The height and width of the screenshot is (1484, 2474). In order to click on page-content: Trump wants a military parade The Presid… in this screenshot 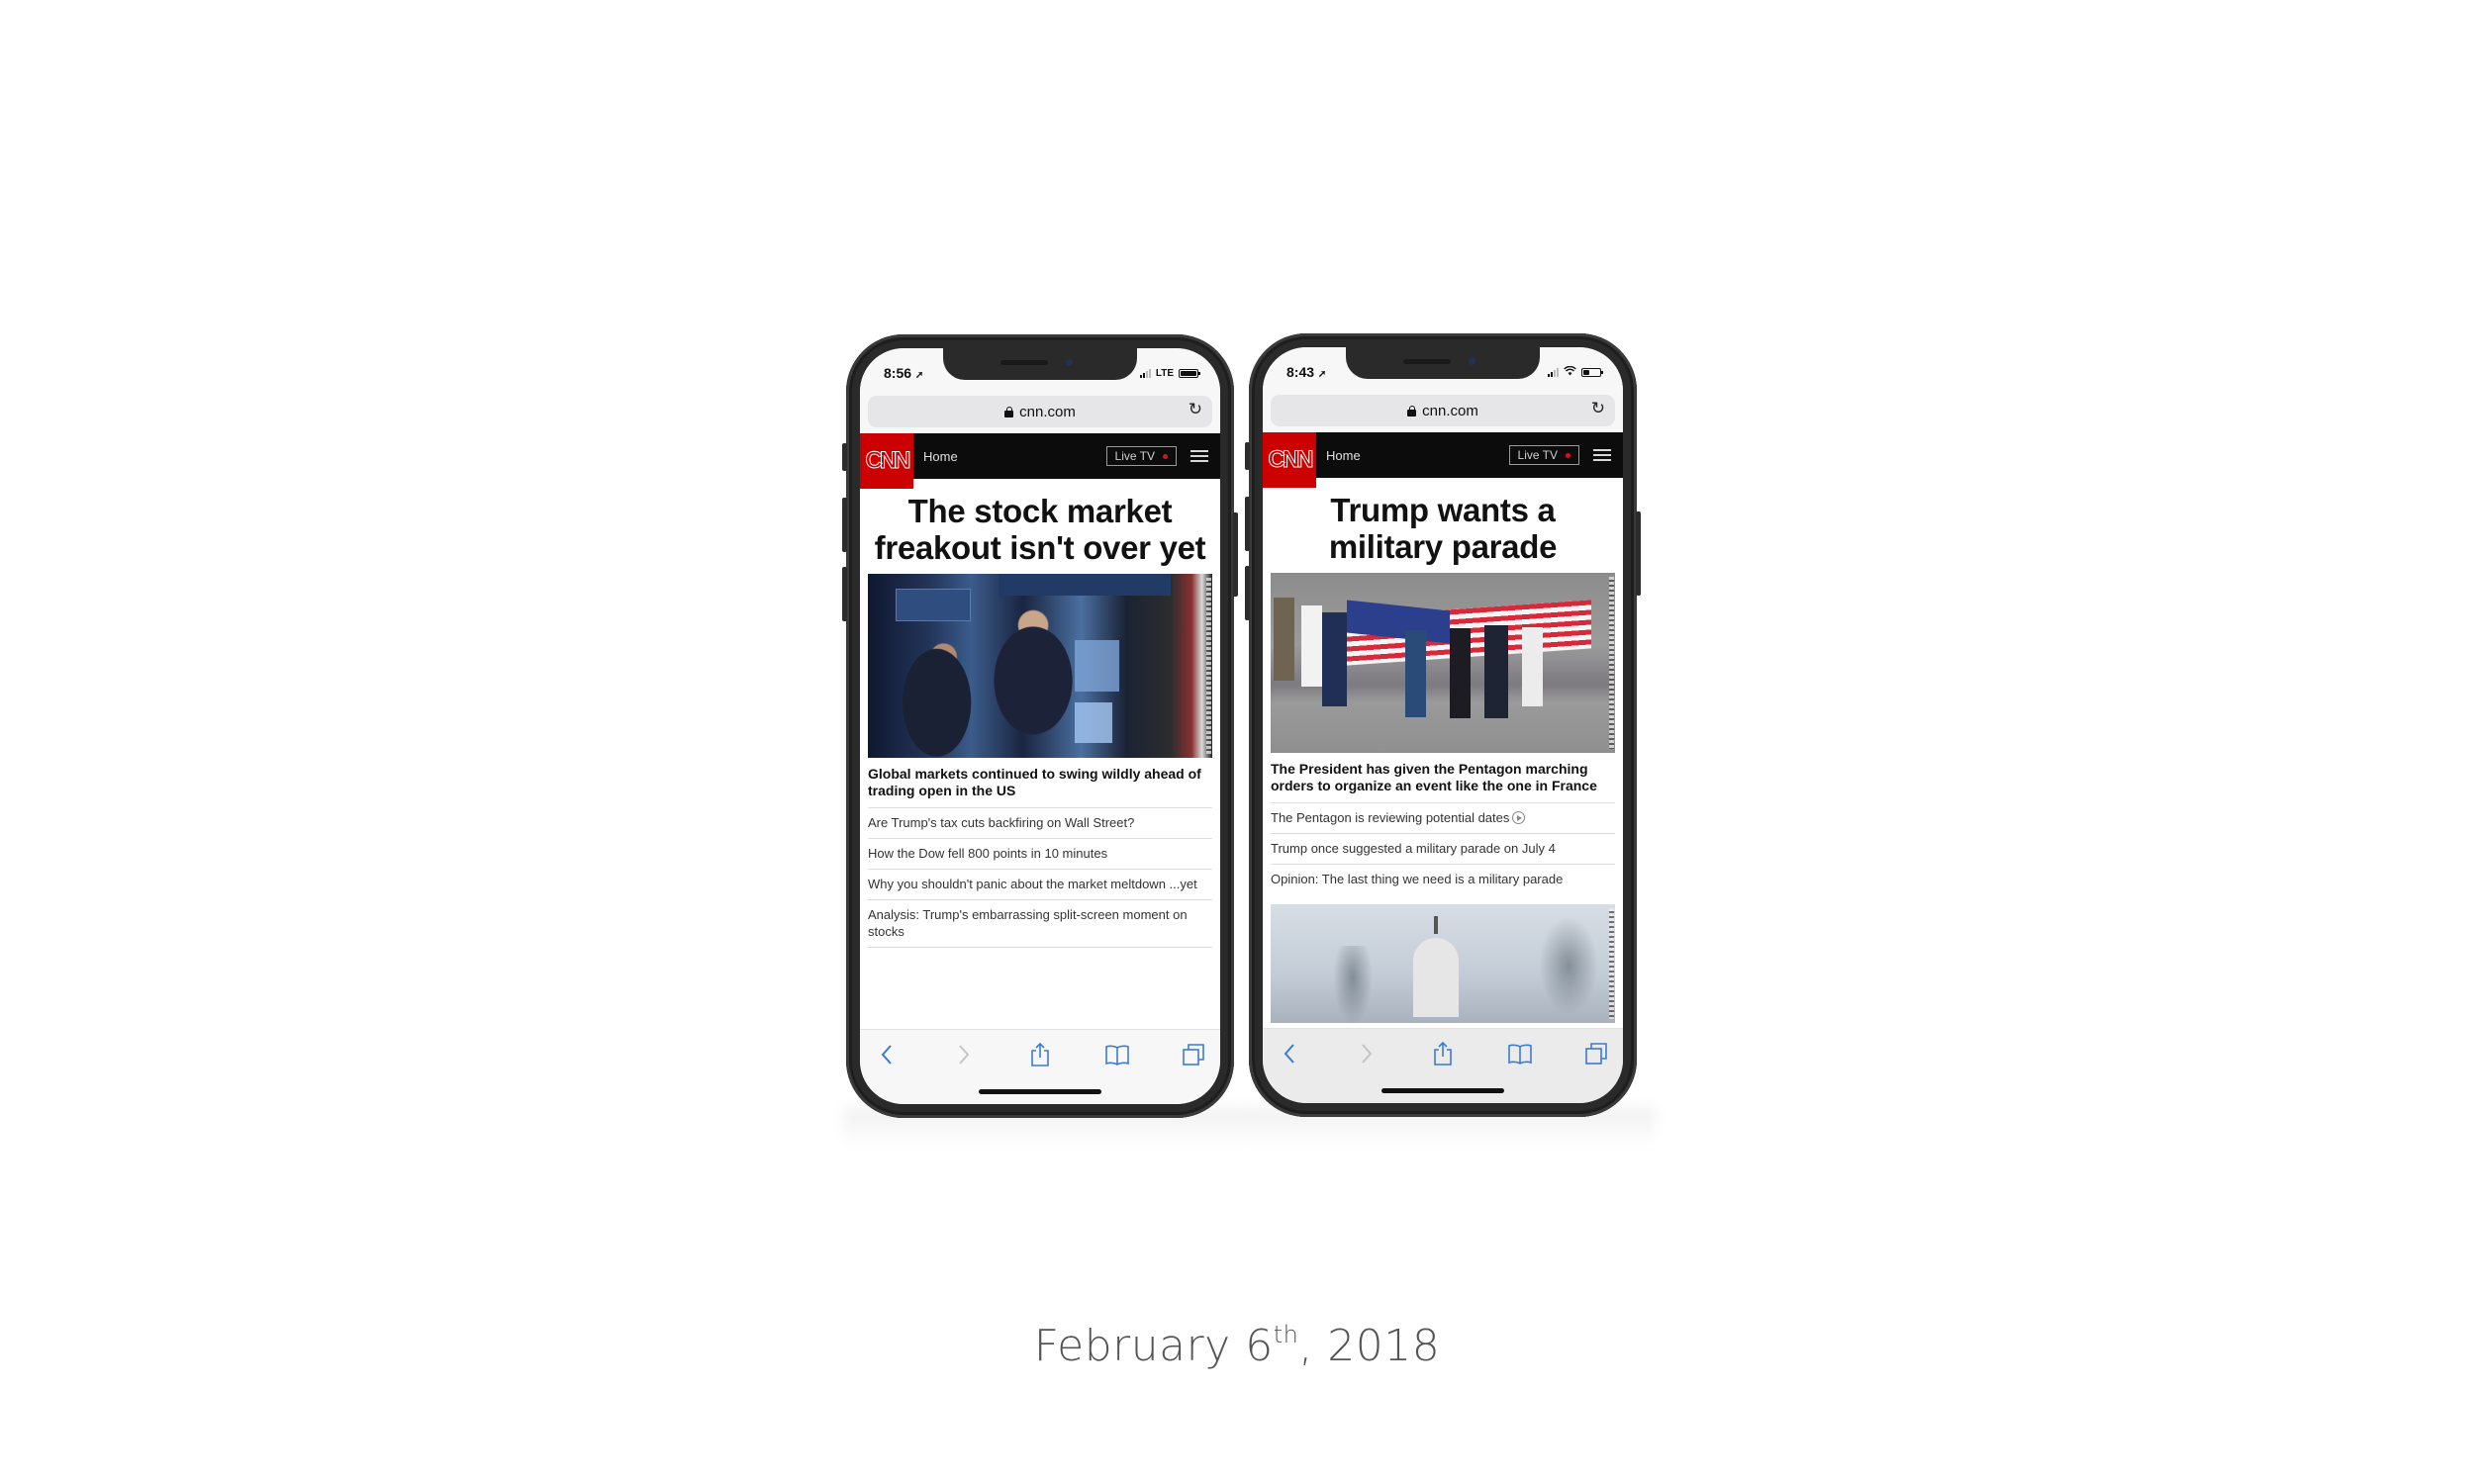, I will do `click(1443, 753)`.